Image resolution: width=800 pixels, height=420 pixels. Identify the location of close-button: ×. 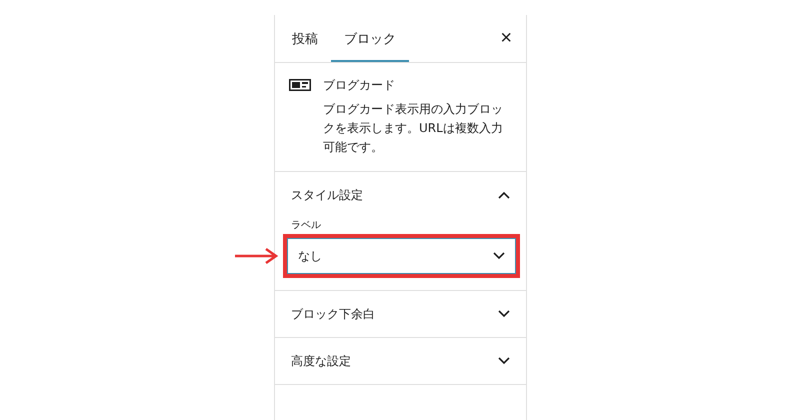
(506, 38).